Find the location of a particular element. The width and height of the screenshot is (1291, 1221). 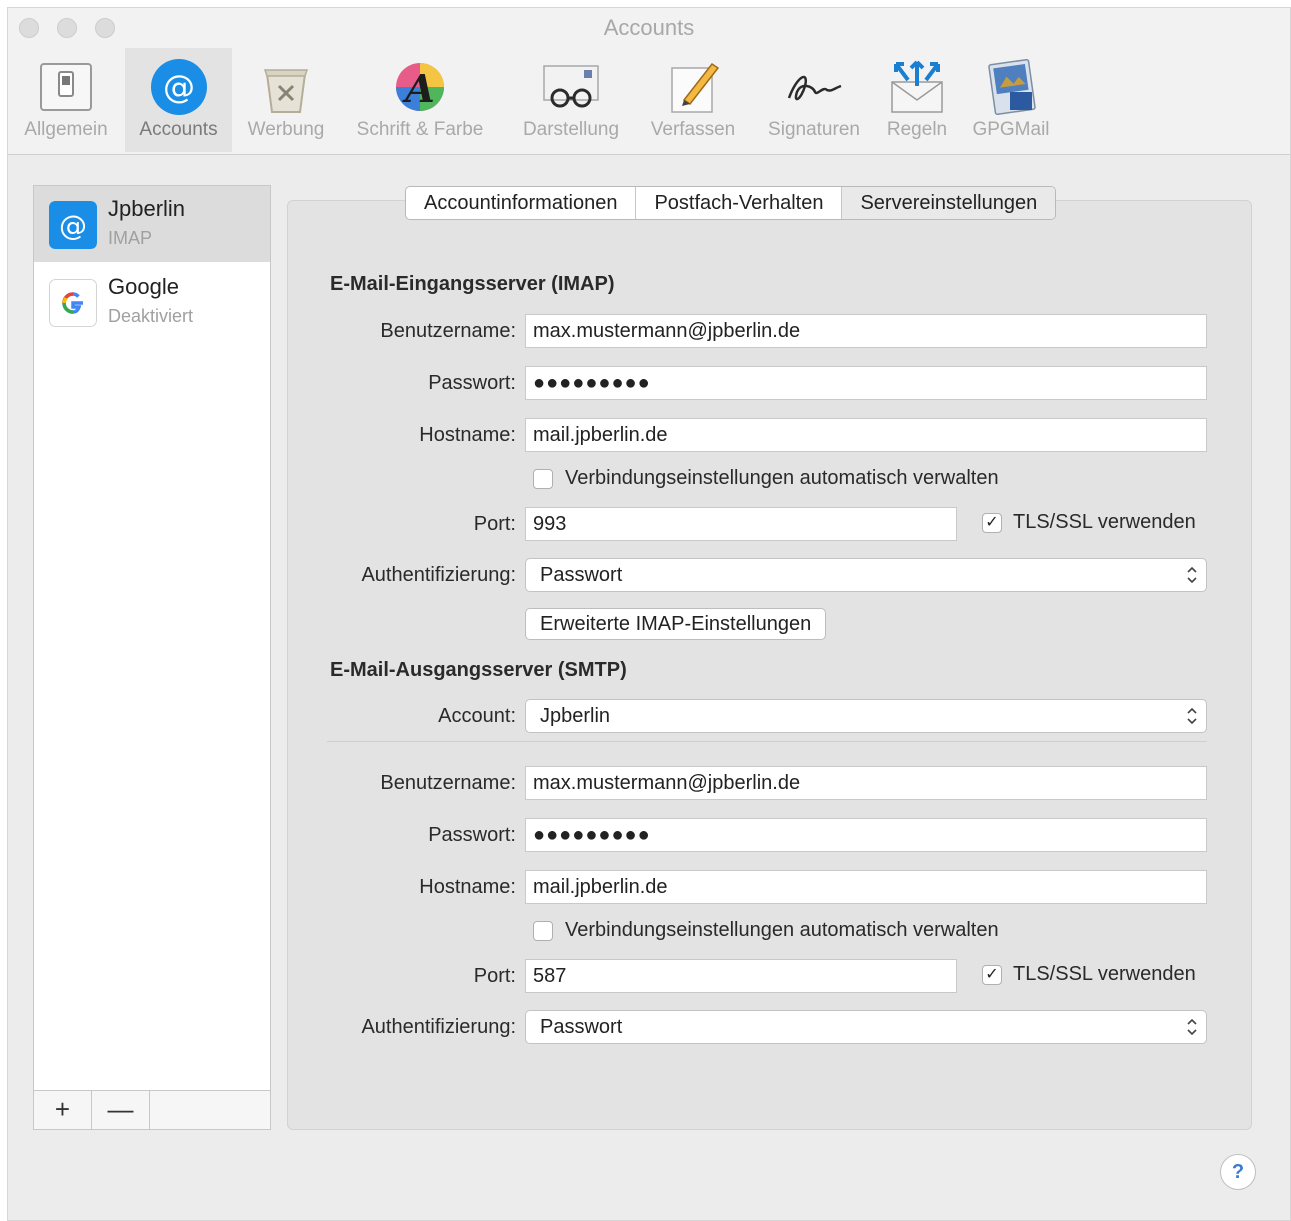

smtp-hostname-field: mail.jpberlin.de is located at coordinates (866, 887).